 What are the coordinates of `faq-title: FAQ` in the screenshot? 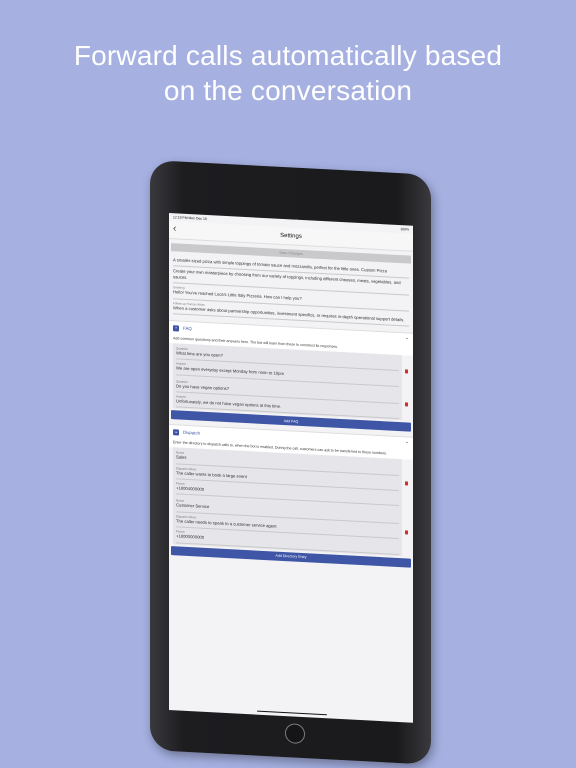 It's located at (187, 328).